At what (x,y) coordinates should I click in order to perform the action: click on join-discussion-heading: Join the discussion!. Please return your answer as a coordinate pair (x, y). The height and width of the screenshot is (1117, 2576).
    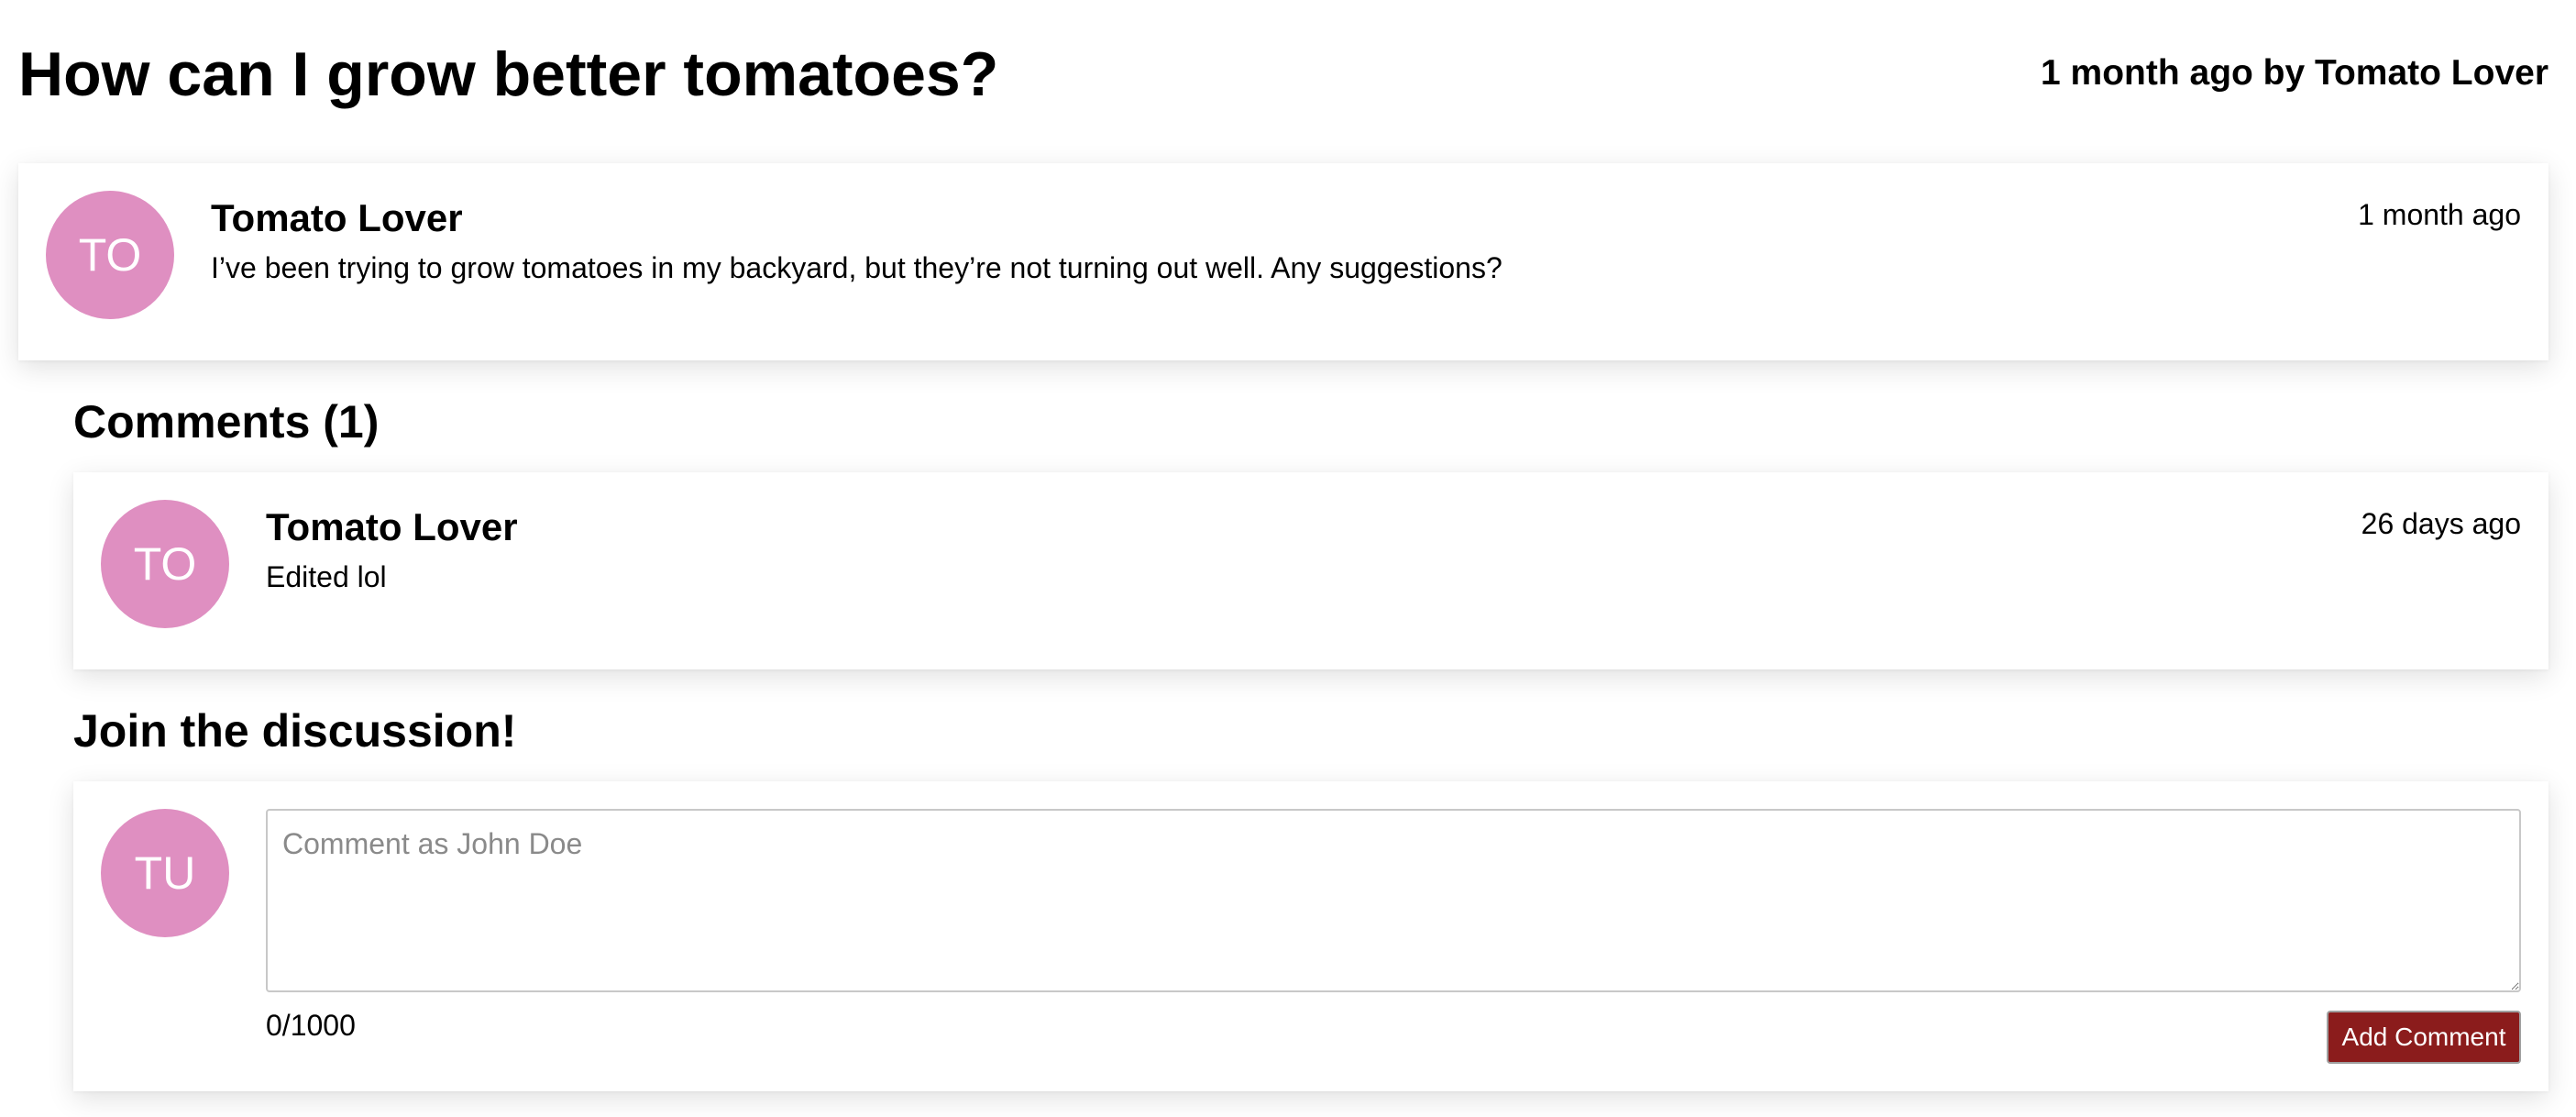
    Looking at the image, I should click on (295, 731).